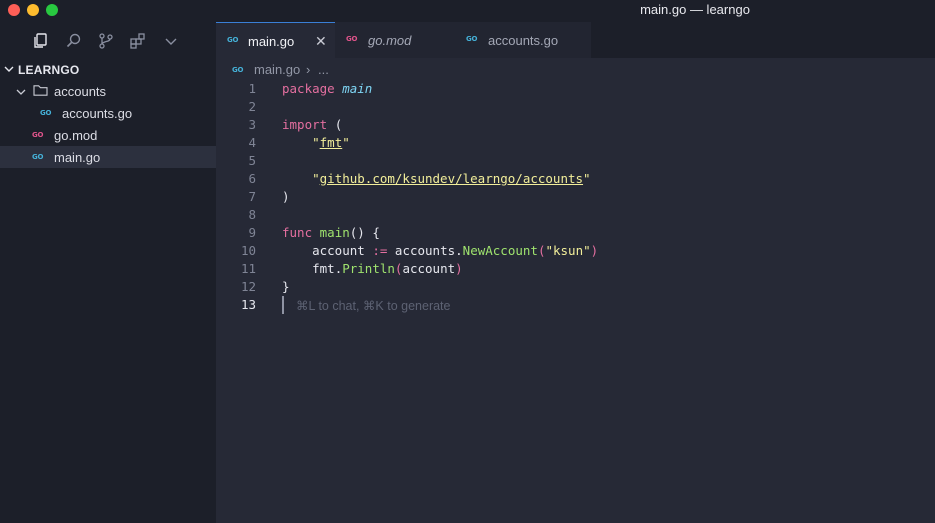 The width and height of the screenshot is (935, 523). Describe the element at coordinates (108, 69) in the screenshot. I see `explorer-root-header: LEARNGO` at that location.